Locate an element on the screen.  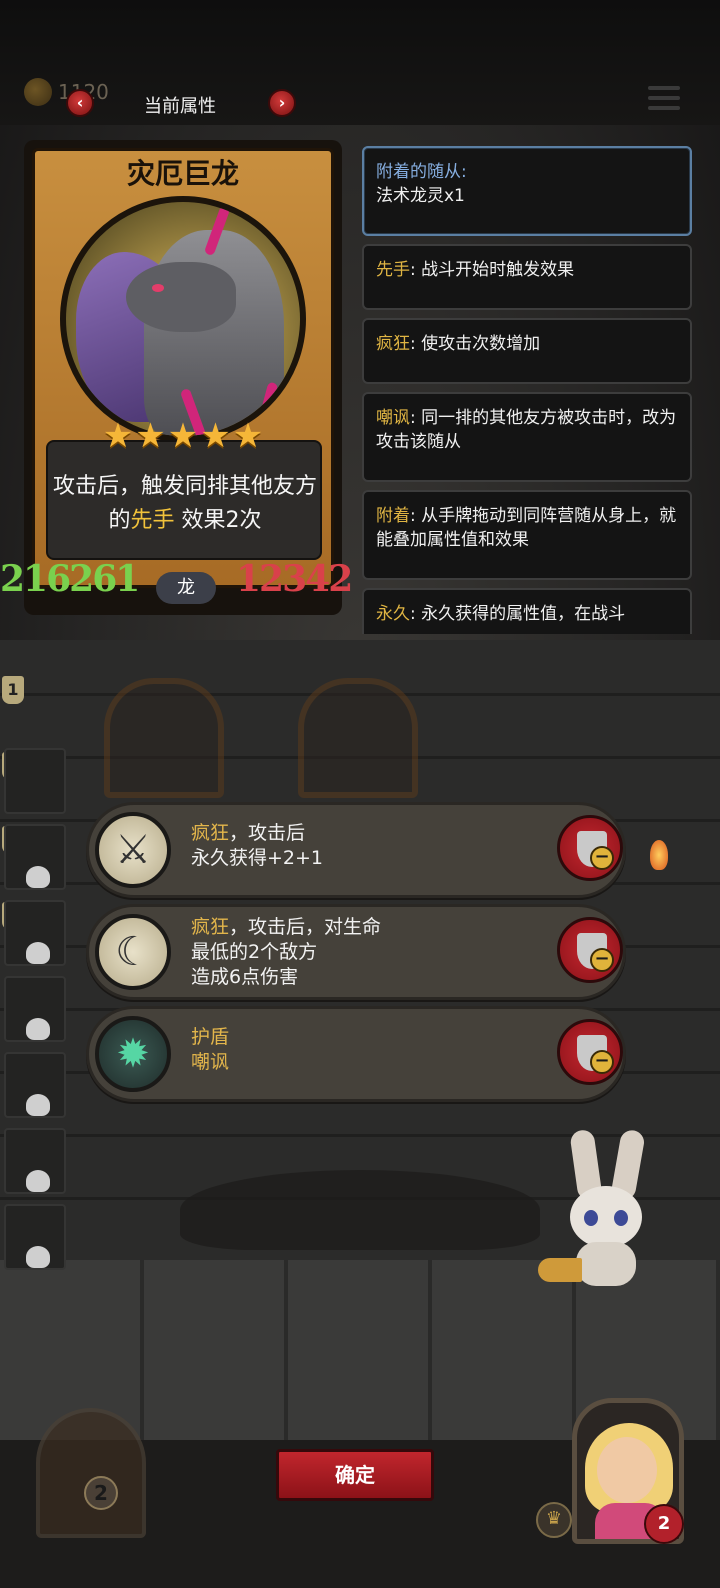
minion-card: 灾厄巨龙 ★★★★★ 攻击后，触发同排其他友方的先手 效果2次 龙 is located at coordinates (183, 377).